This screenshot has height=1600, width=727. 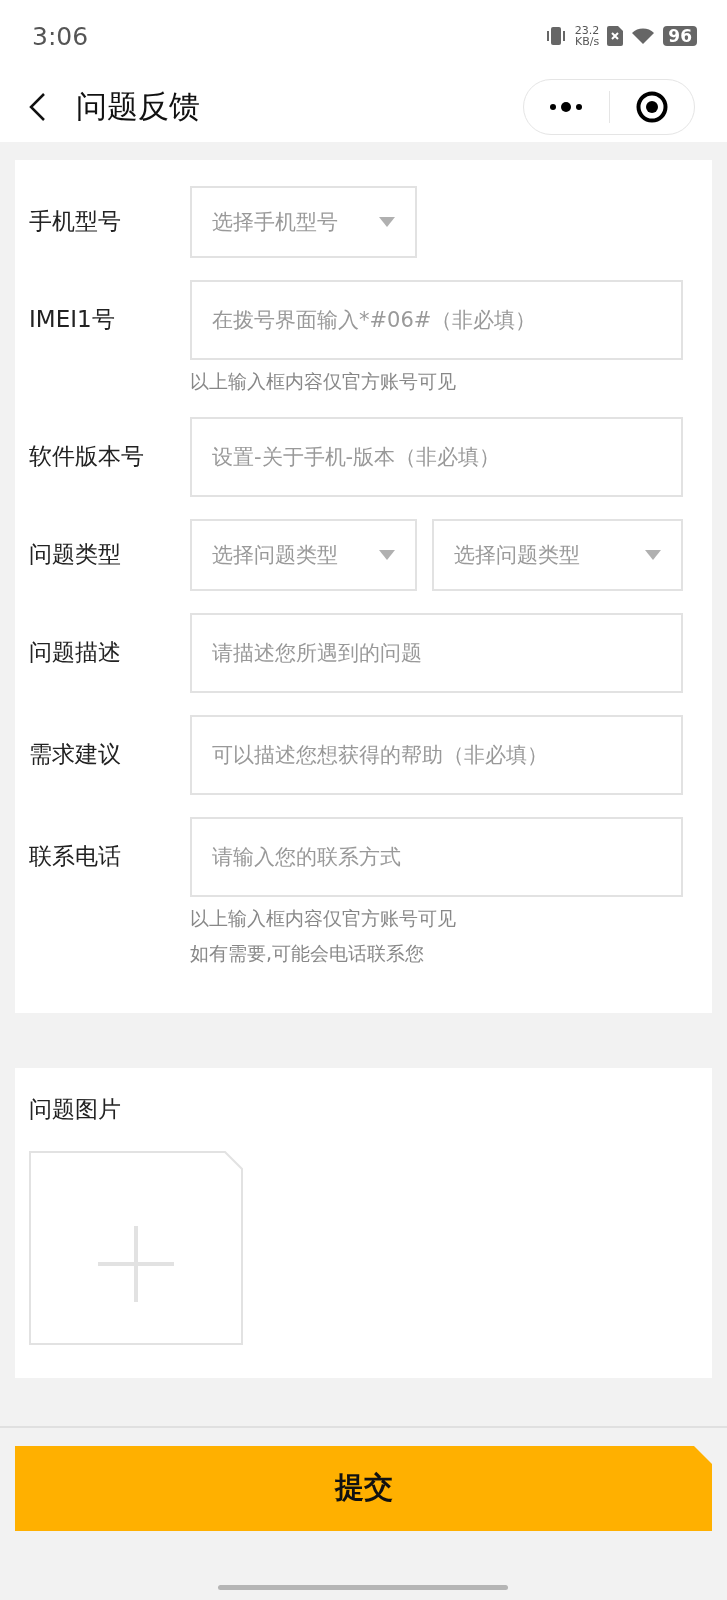 I want to click on section-label: 问题图片, so click(x=75, y=1109).